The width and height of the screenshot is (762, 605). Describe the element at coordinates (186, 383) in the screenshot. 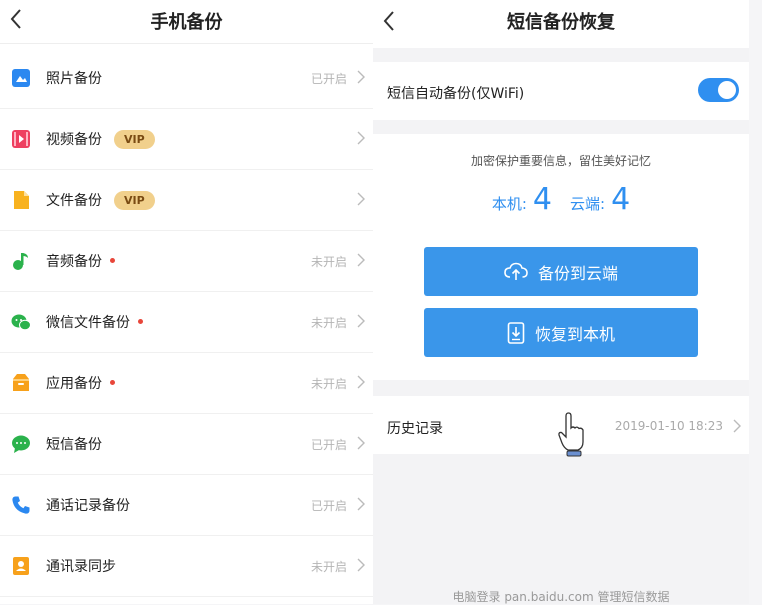

I see `backup-item: 应用备份 未开启` at that location.